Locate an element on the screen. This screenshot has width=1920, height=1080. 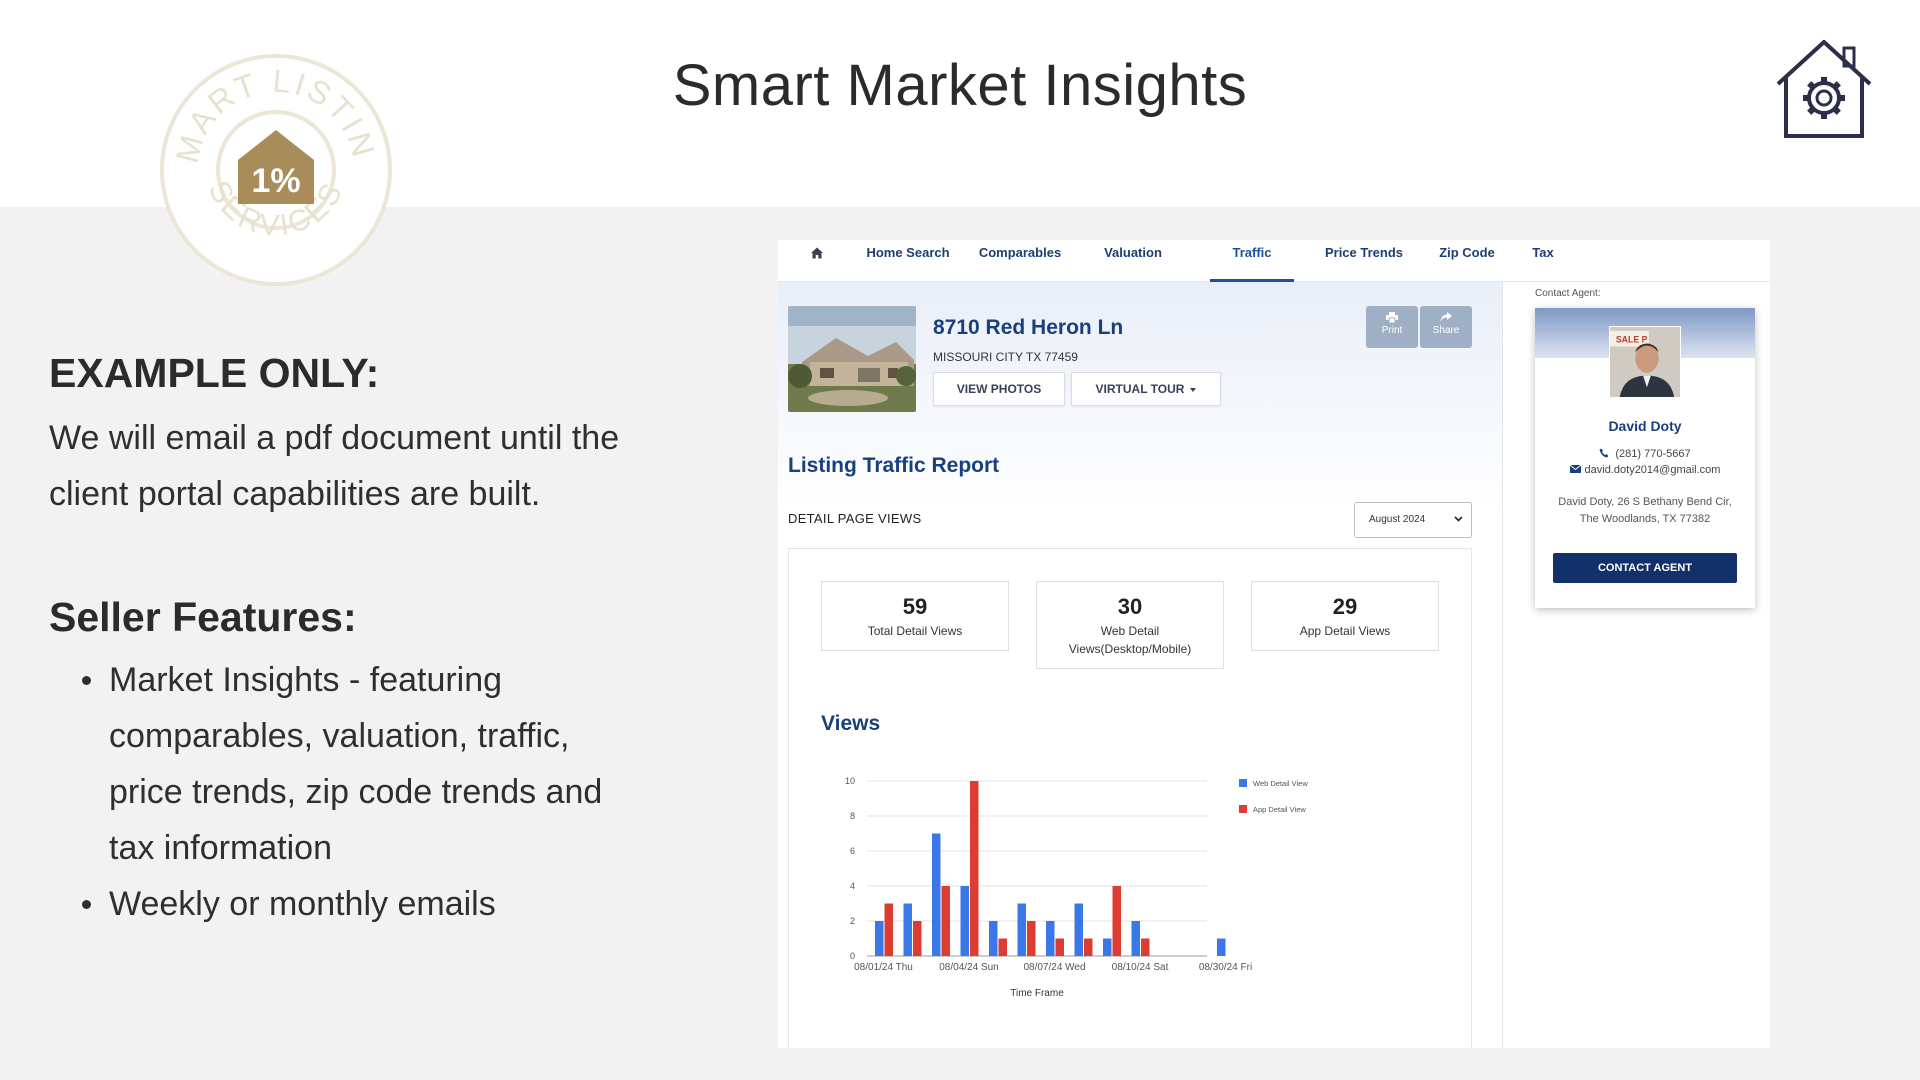
y-tick-label: 10 is located at coordinates (850, 781).